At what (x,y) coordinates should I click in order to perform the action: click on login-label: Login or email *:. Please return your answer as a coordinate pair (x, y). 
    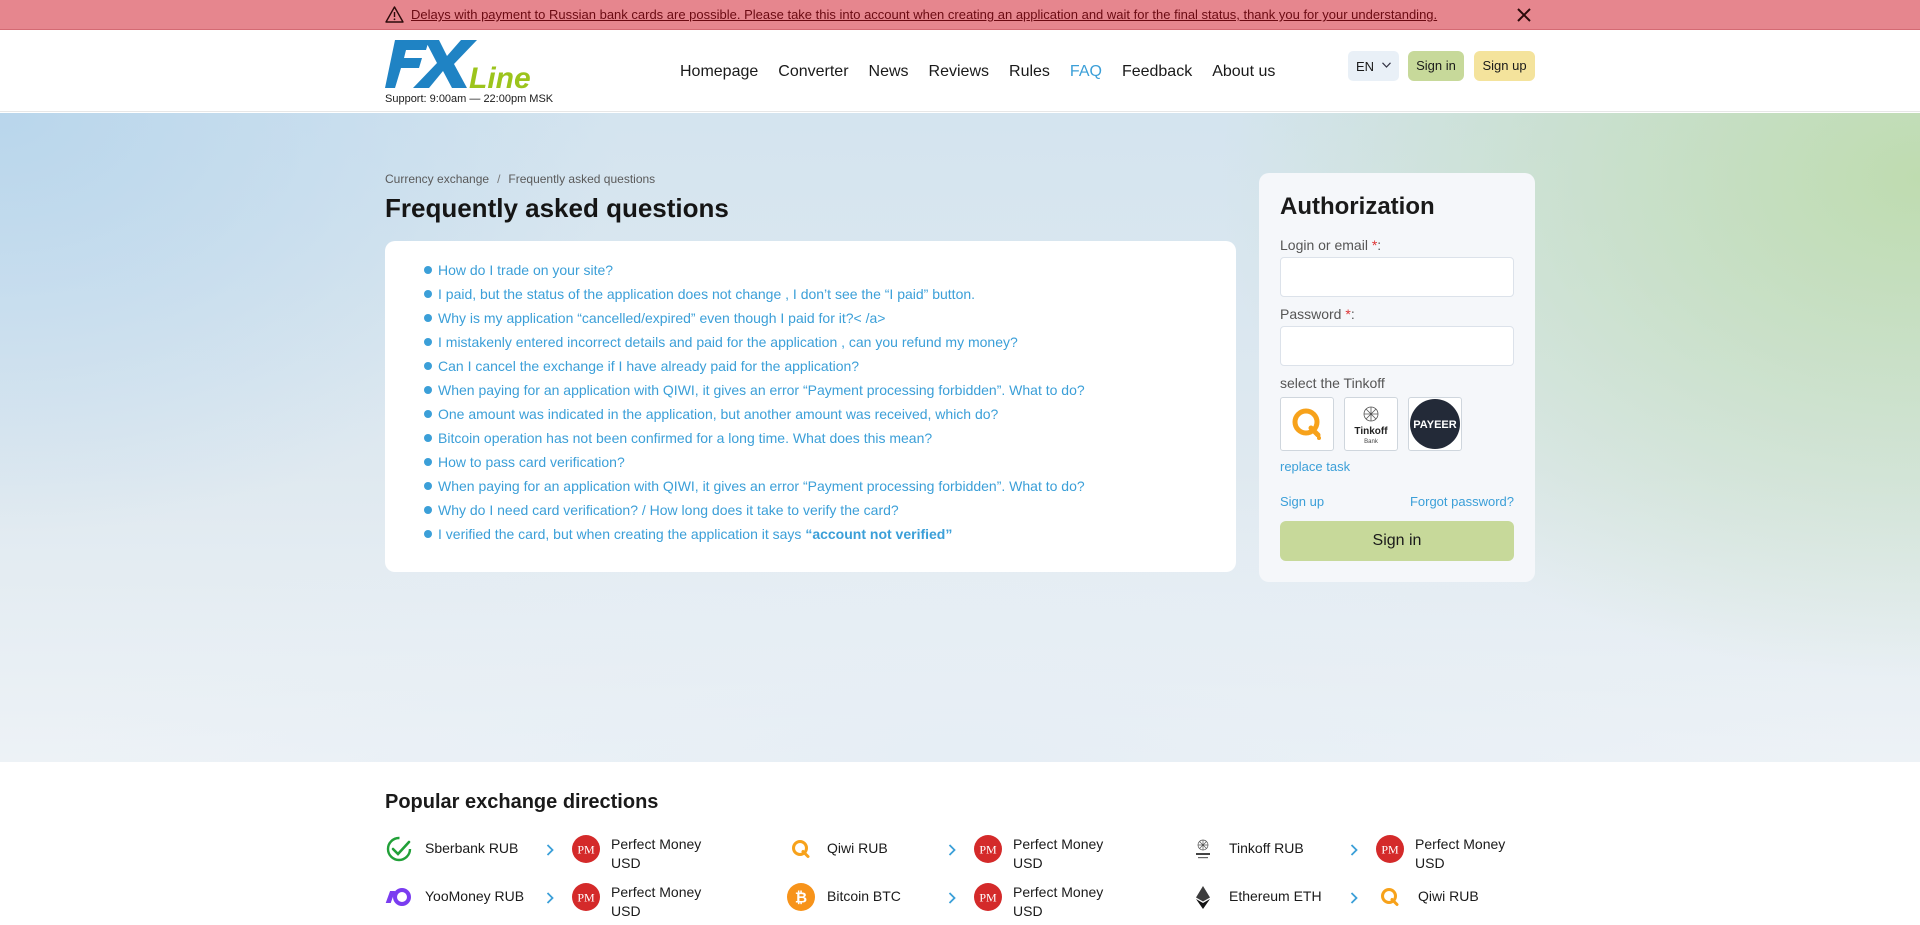
    Looking at the image, I should click on (1330, 245).